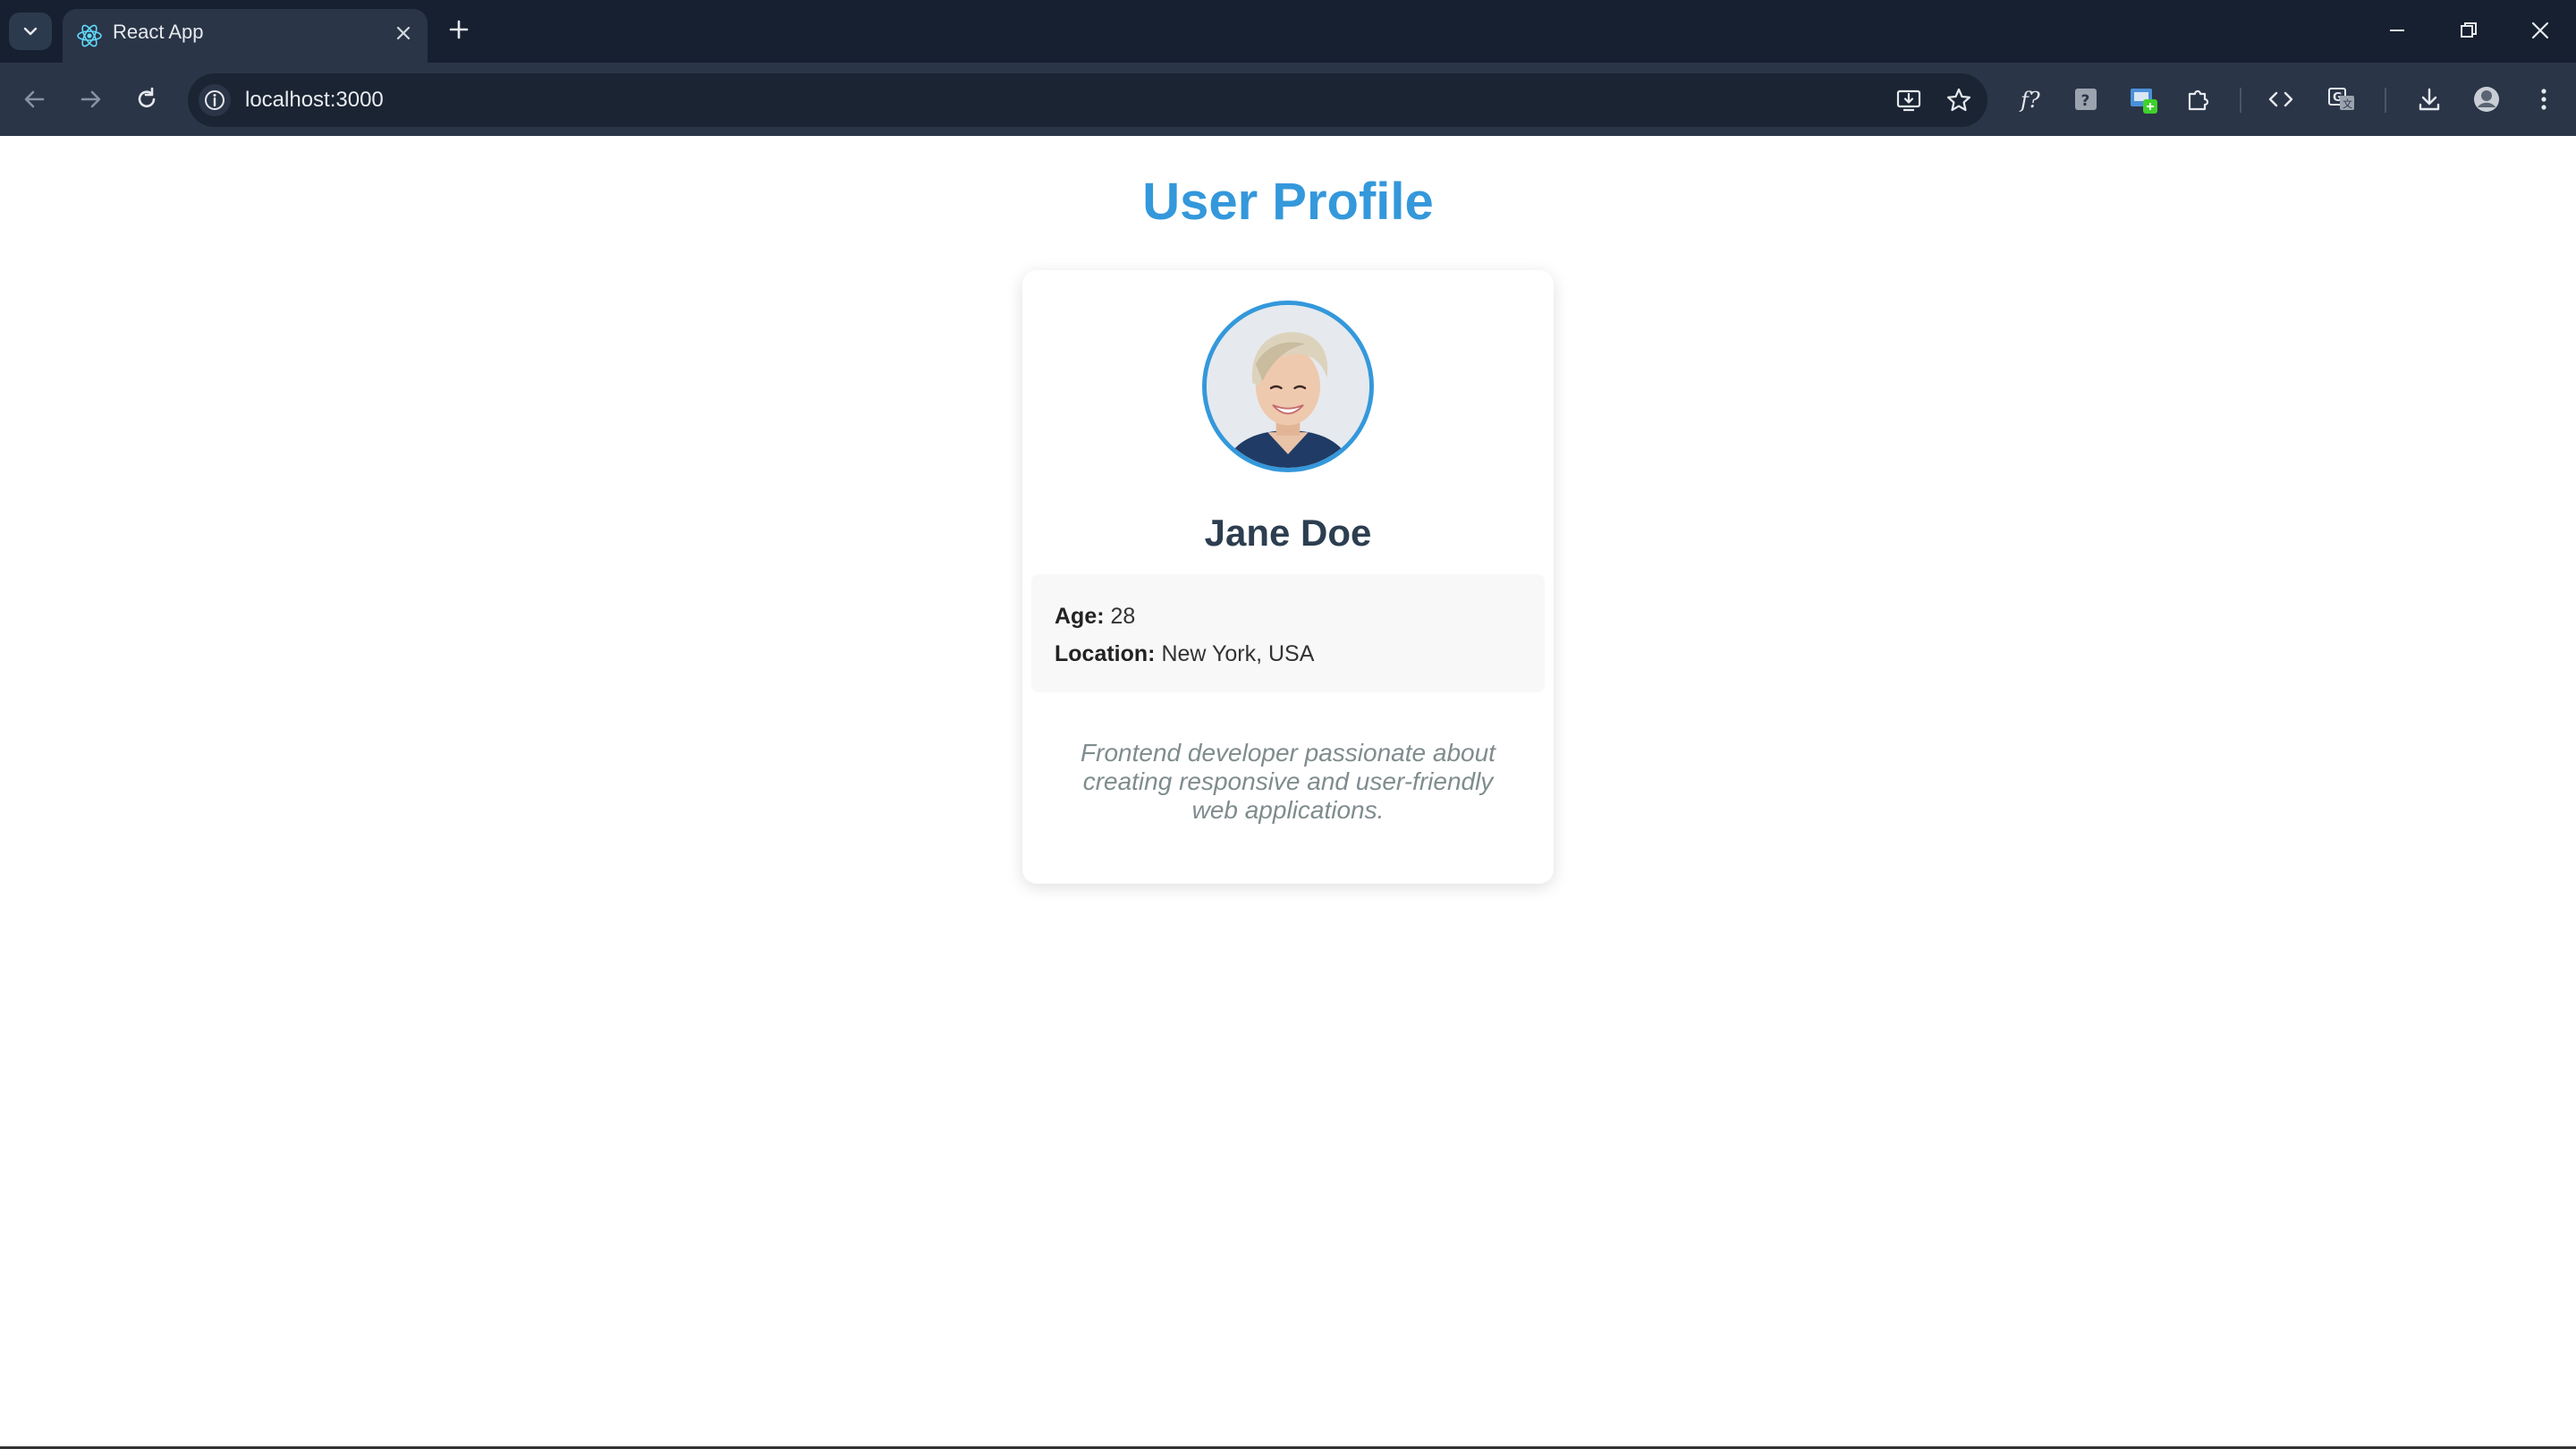  Describe the element at coordinates (2486, 99) in the screenshot. I see `profile-avatar-icon` at that location.